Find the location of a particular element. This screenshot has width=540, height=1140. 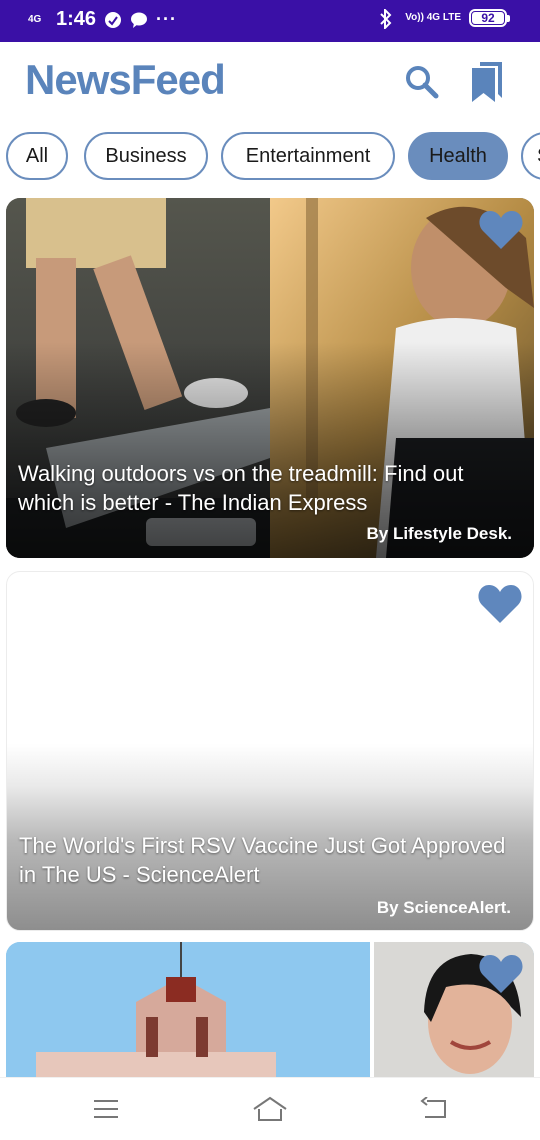

article-author: By Lifestyle Desk. is located at coordinates (439, 533).